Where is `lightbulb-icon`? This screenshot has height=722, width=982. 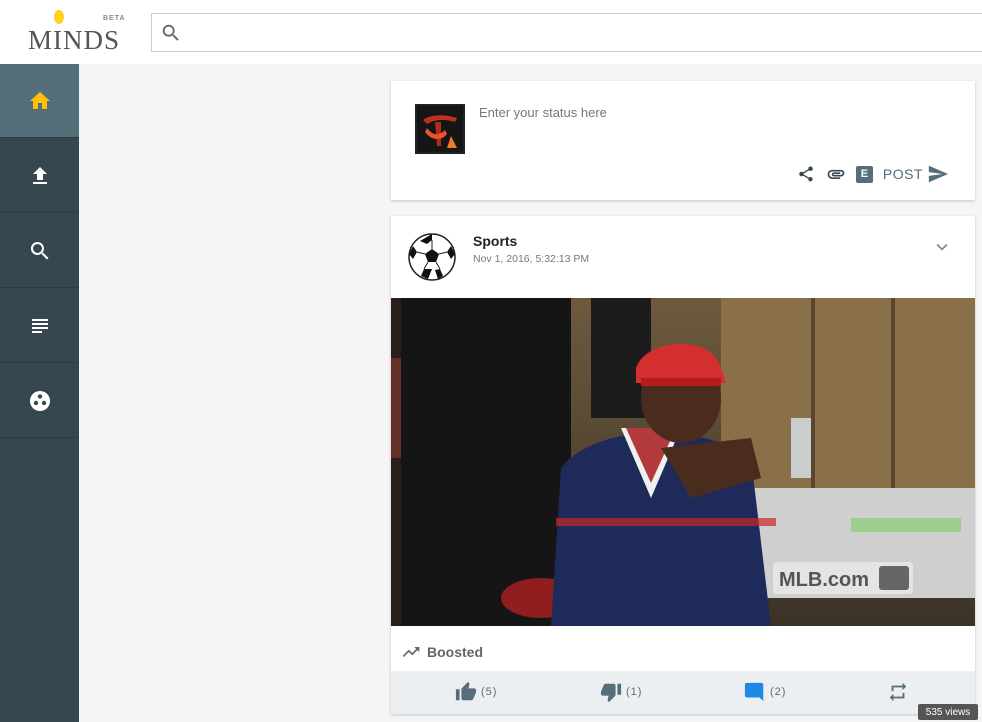 lightbulb-icon is located at coordinates (59, 17).